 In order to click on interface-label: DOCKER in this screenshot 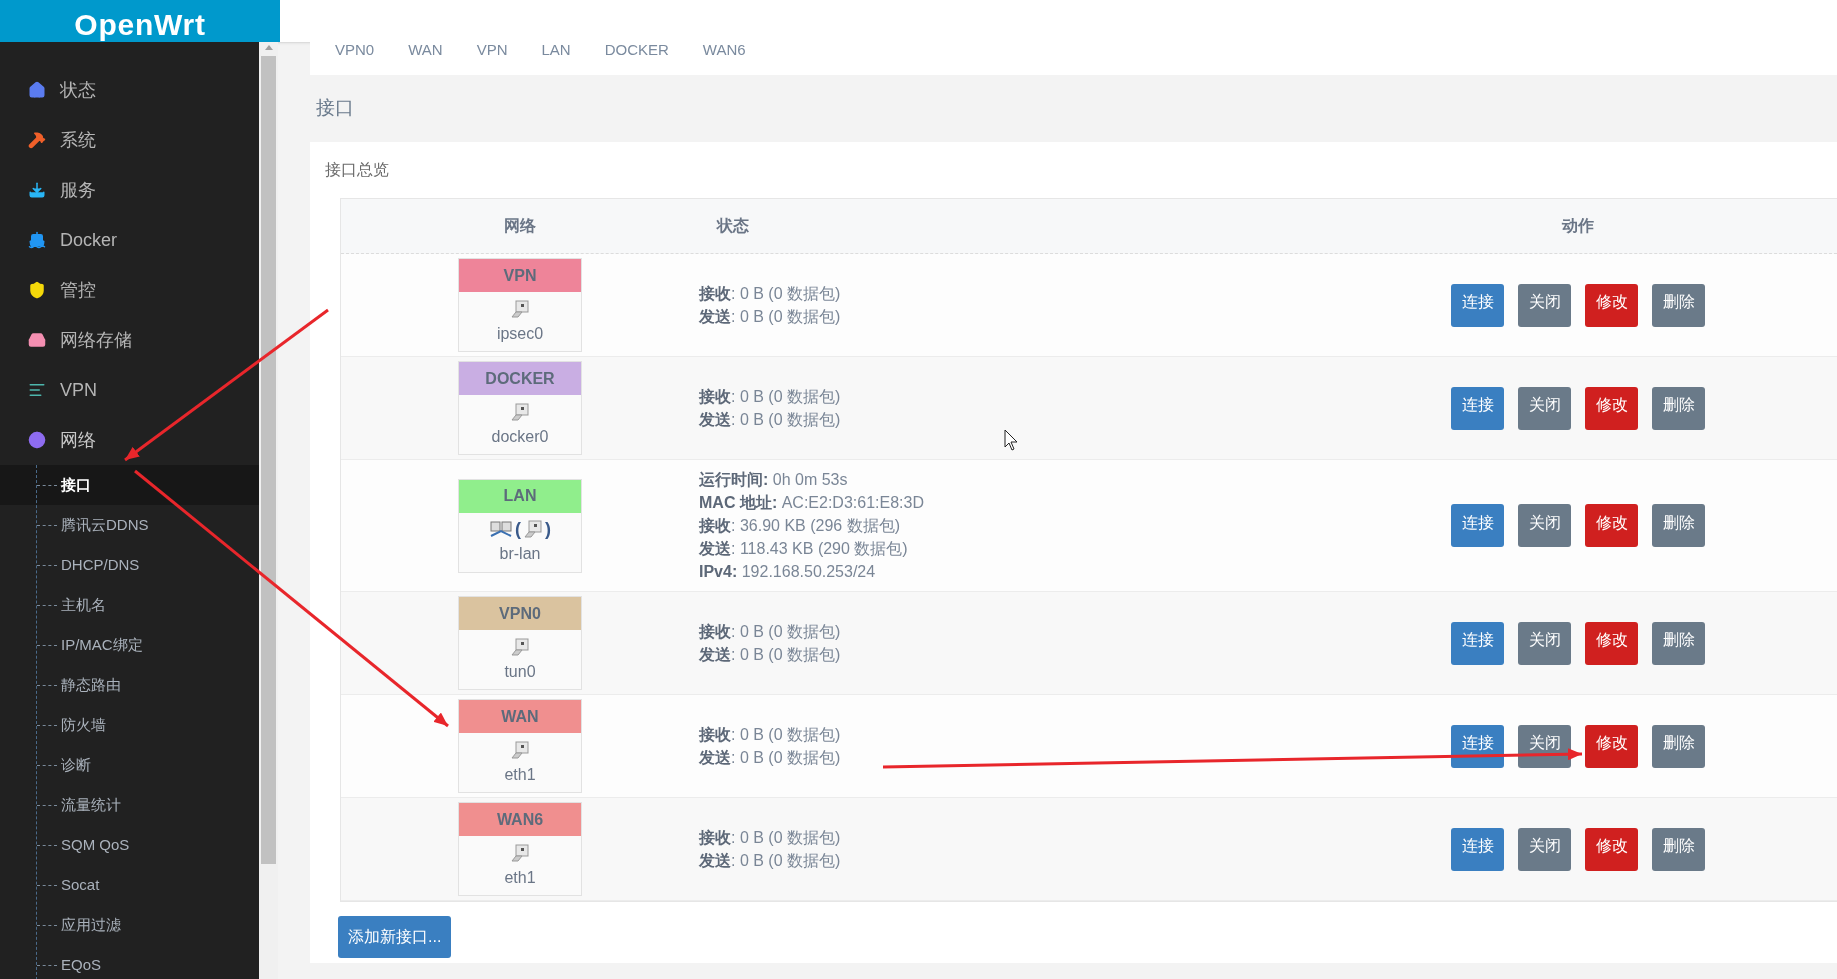, I will do `click(520, 378)`.